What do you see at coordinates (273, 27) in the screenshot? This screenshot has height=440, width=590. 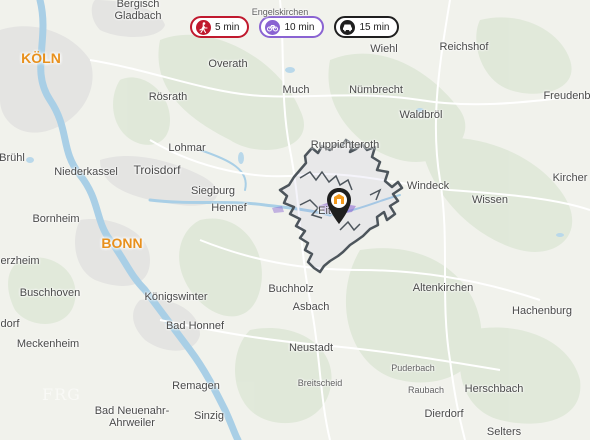 I see `bicycle-icon` at bounding box center [273, 27].